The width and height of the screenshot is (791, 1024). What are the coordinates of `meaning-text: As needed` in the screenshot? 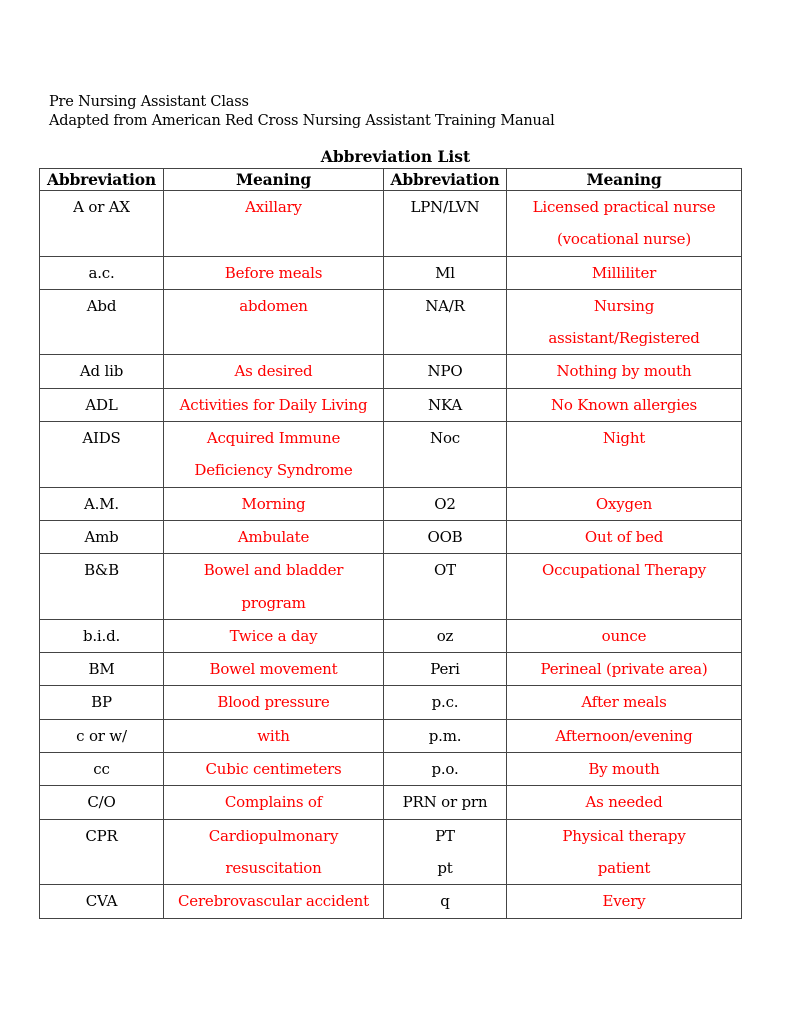 It's located at (624, 802).